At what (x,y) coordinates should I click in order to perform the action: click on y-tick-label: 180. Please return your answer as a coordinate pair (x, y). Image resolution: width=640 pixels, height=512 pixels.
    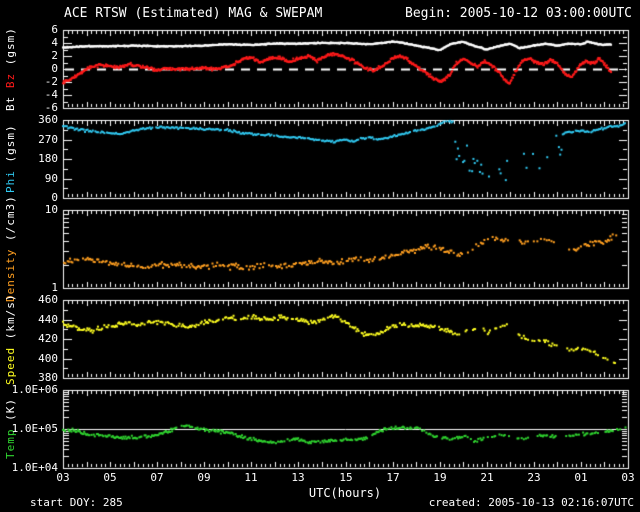
    Looking at the image, I should click on (48, 158).